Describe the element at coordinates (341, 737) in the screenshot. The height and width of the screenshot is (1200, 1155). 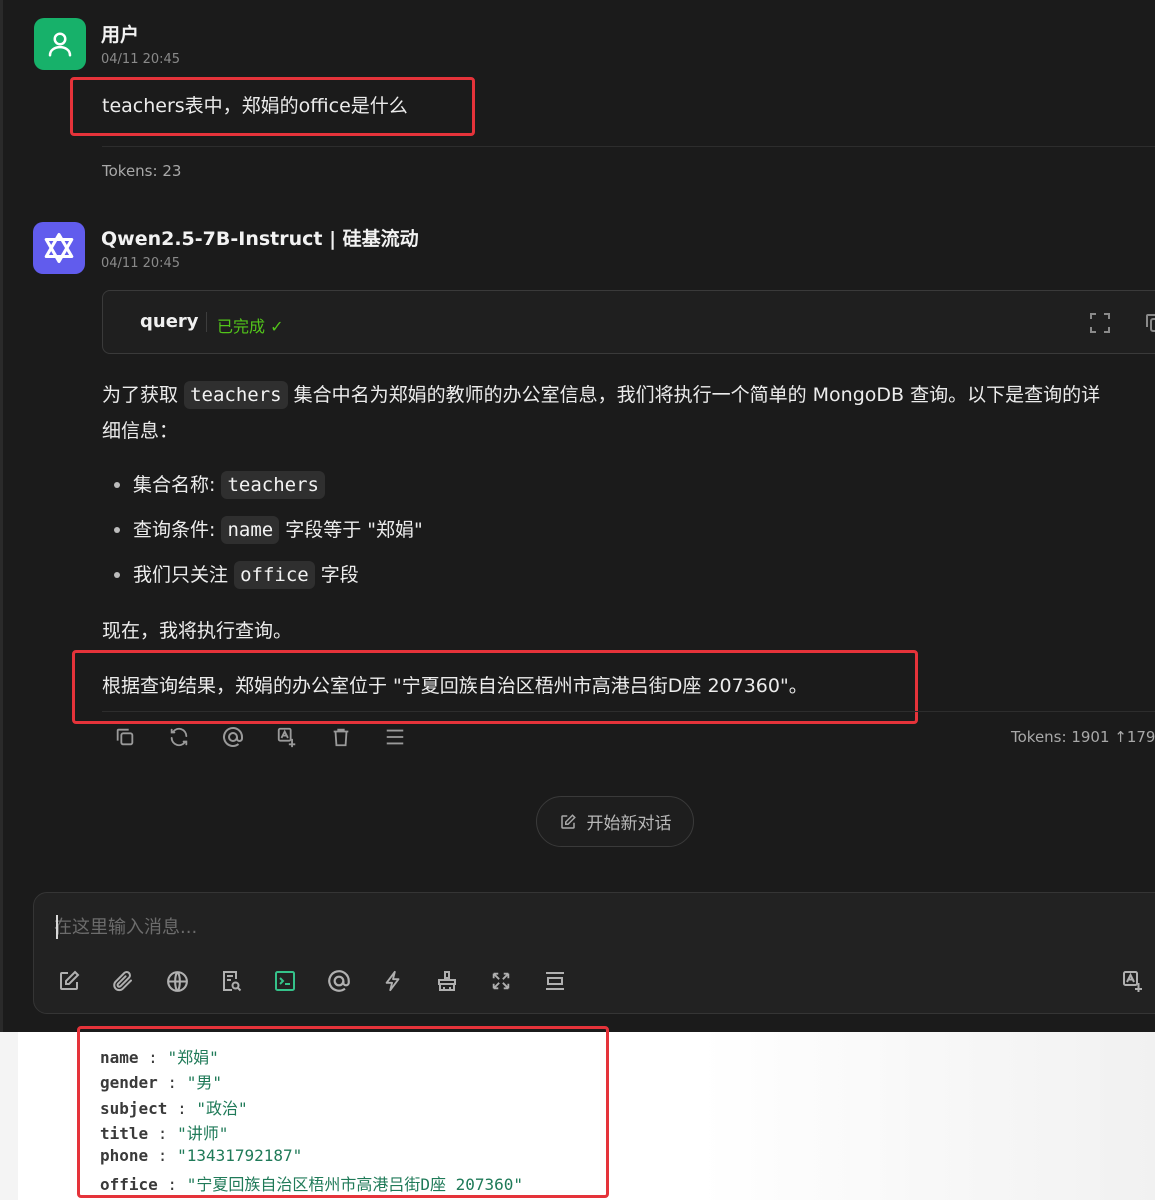
I see `delete-icon` at that location.